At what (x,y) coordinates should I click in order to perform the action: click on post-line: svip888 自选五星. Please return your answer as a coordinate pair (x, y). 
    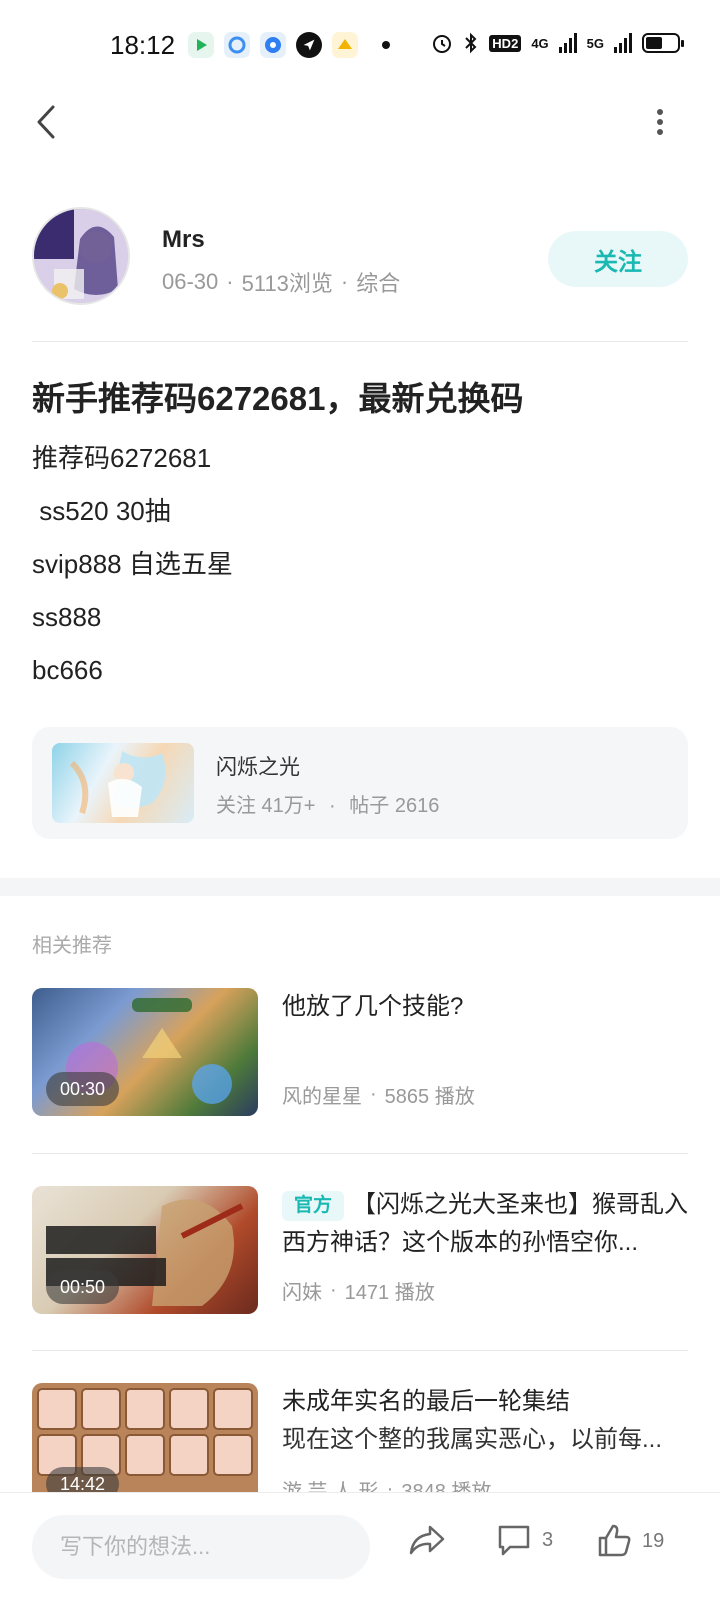
    Looking at the image, I should click on (132, 564).